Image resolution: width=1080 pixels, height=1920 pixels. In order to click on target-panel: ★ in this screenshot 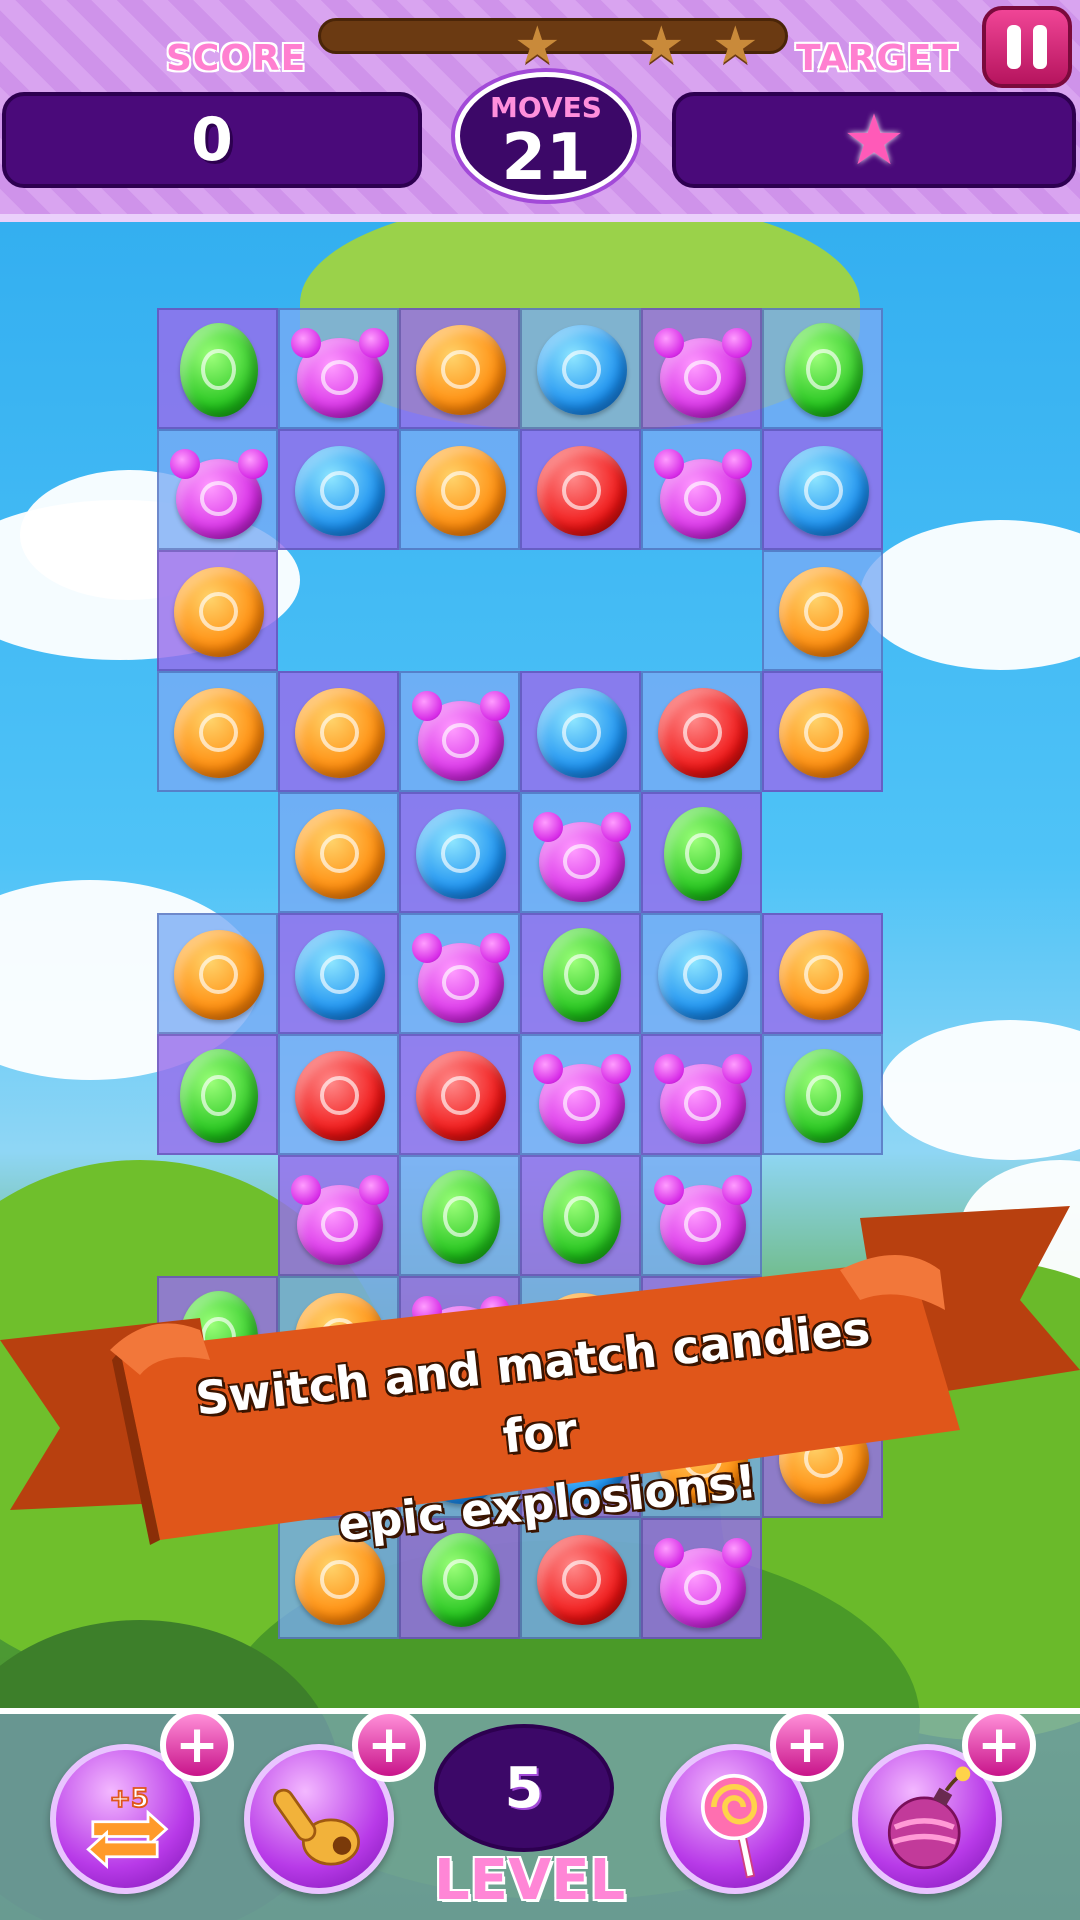, I will do `click(874, 140)`.